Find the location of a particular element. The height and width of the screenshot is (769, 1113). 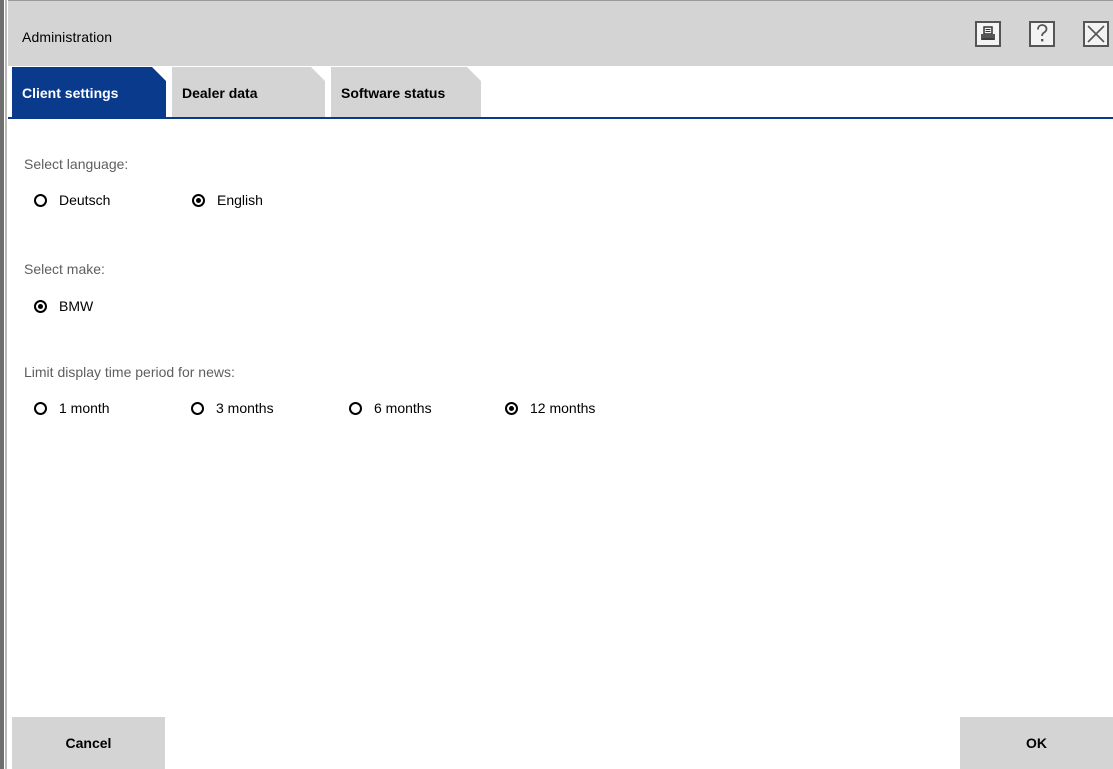

news-period-label: Limit display time period for news: is located at coordinates (129, 372).